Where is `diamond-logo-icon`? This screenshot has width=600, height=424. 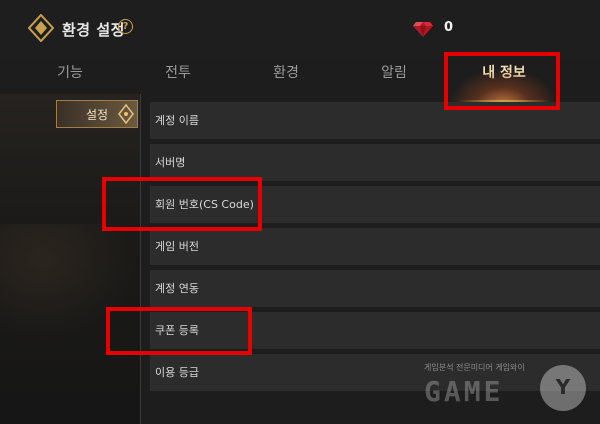
diamond-logo-icon is located at coordinates (41, 28).